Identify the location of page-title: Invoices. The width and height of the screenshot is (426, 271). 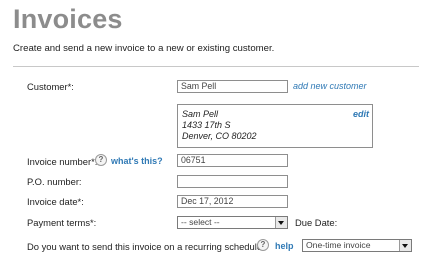
(68, 19).